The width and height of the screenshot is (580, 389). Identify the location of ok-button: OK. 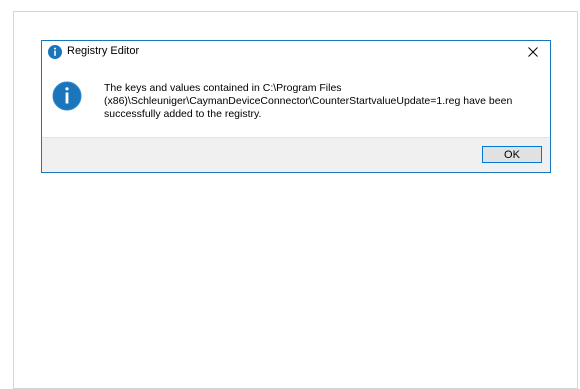
(512, 154).